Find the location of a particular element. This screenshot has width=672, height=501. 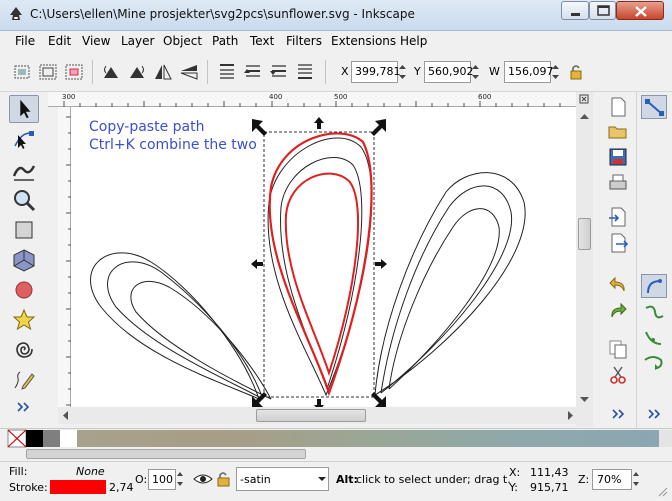

lower-to-bottom-icon is located at coordinates (305, 72).